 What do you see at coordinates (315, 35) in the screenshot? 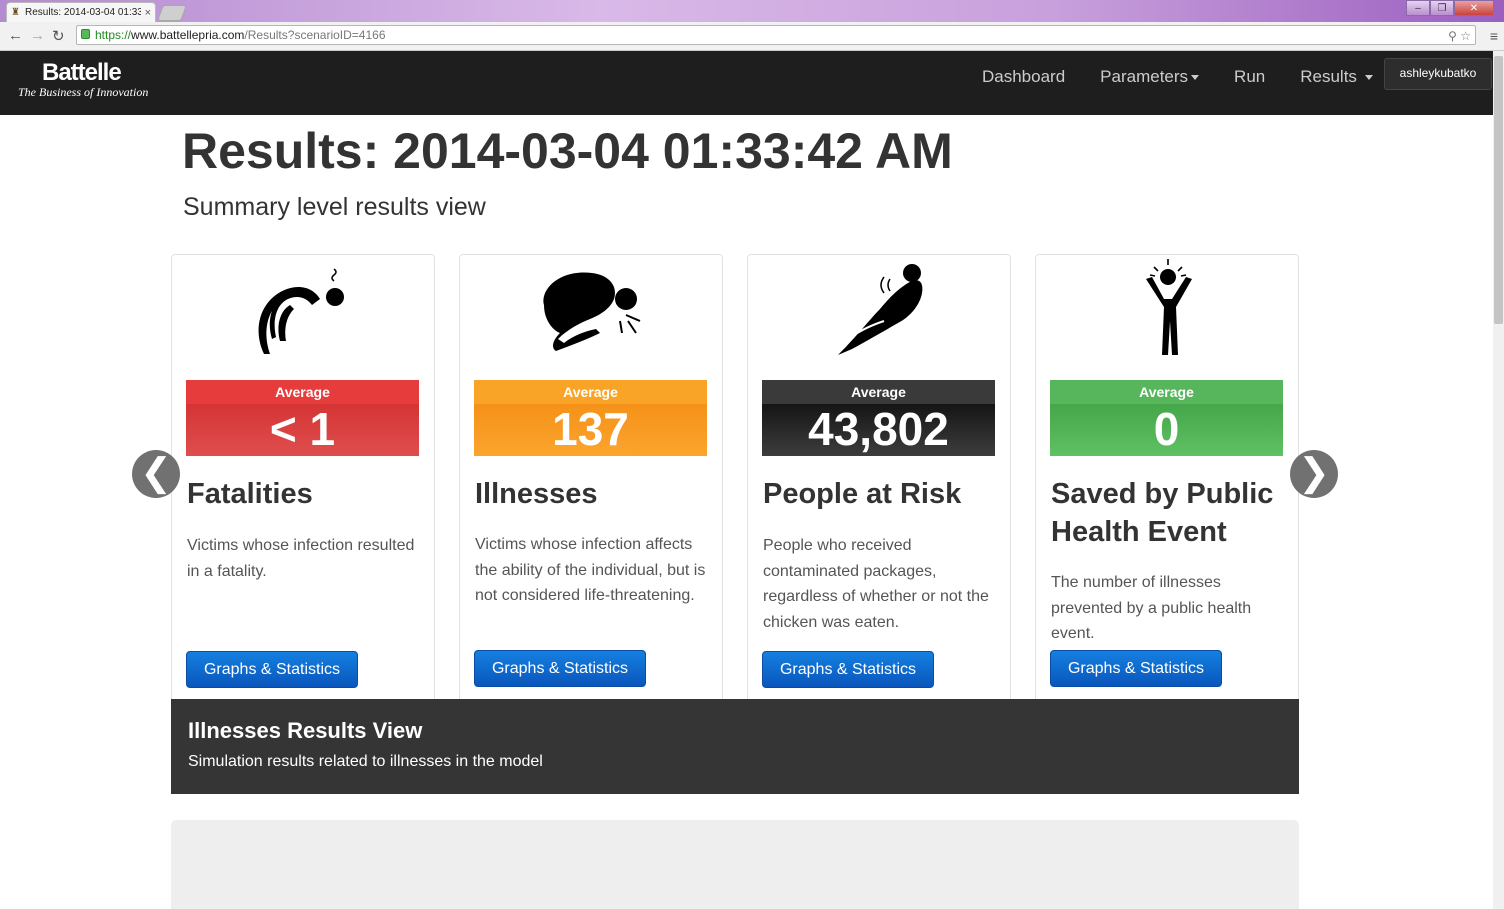
I see `url-path: /Results?scenarioID=4166` at bounding box center [315, 35].